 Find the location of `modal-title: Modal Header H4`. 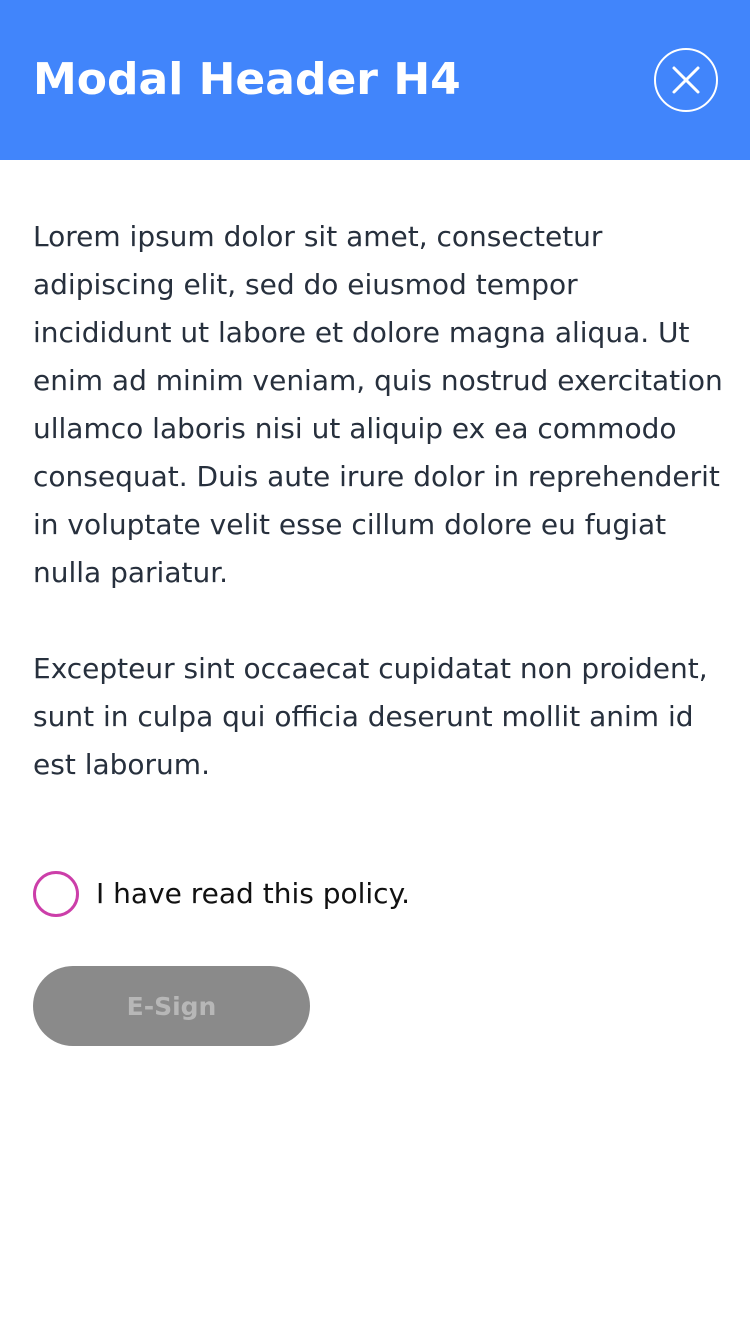

modal-title: Modal Header H4 is located at coordinates (247, 79).